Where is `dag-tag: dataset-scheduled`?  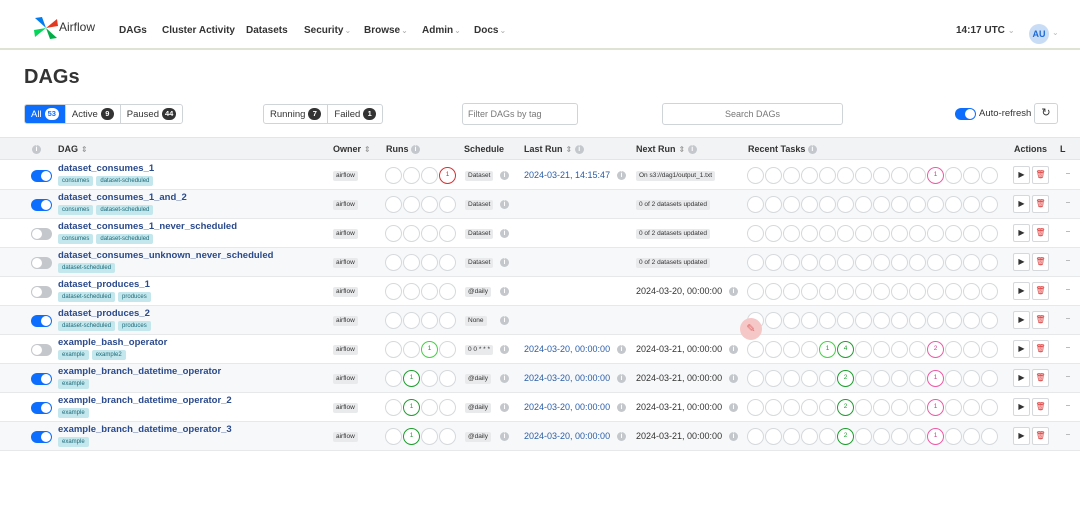
dag-tag: dataset-scheduled is located at coordinates (125, 239).